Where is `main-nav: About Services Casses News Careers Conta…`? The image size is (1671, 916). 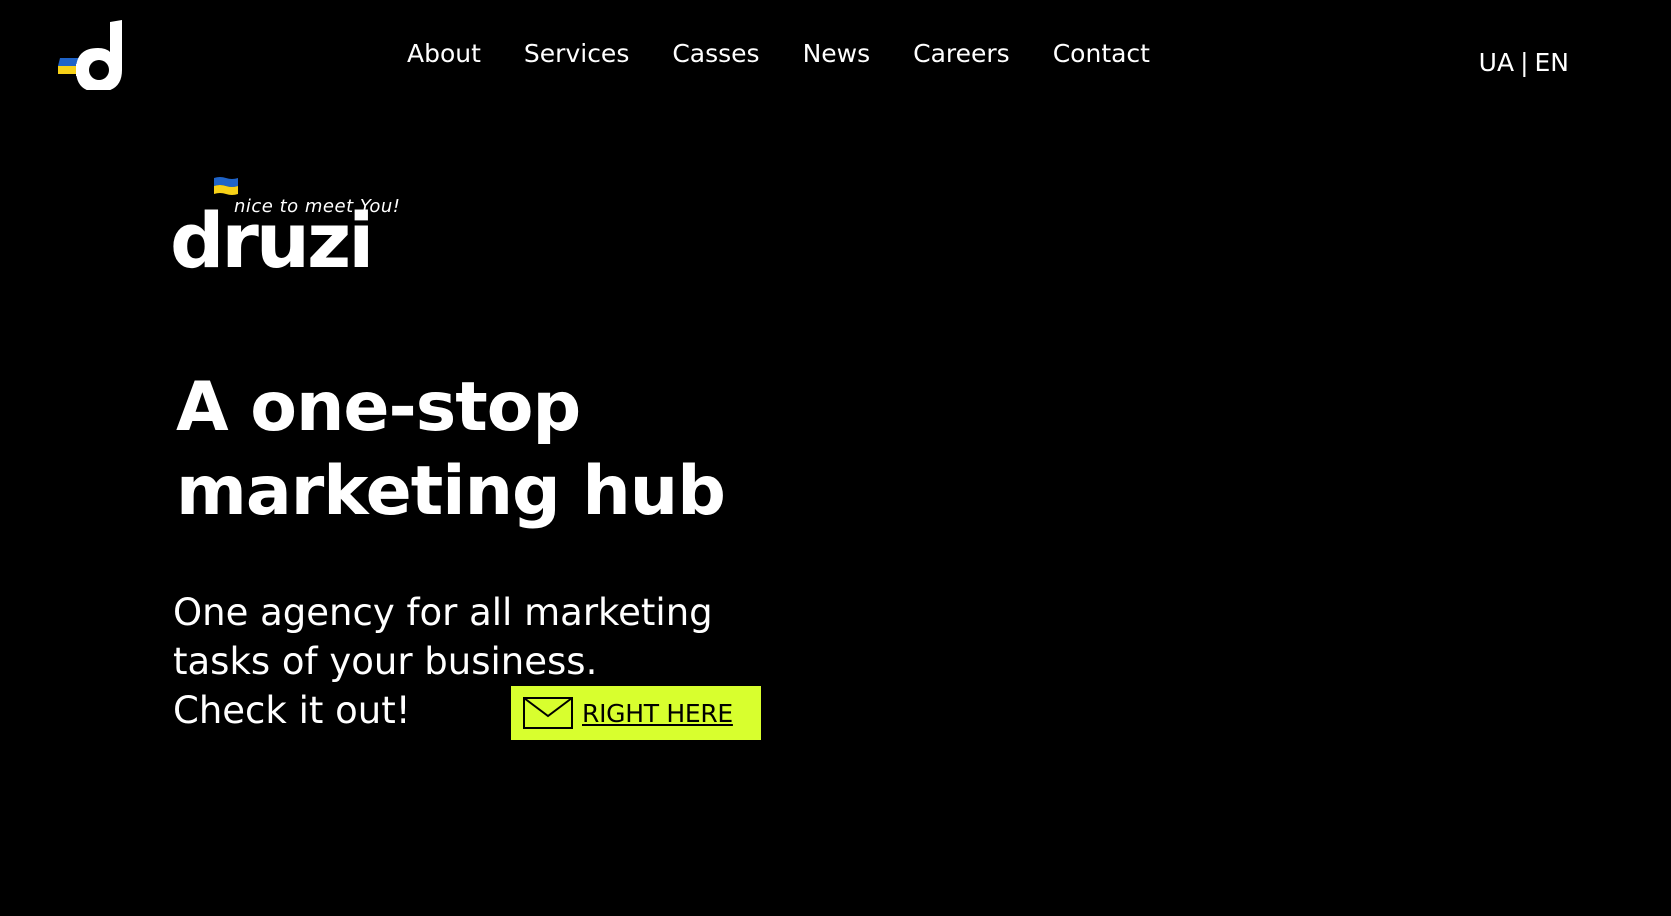 main-nav: About Services Casses News Careers Conta… is located at coordinates (778, 54).